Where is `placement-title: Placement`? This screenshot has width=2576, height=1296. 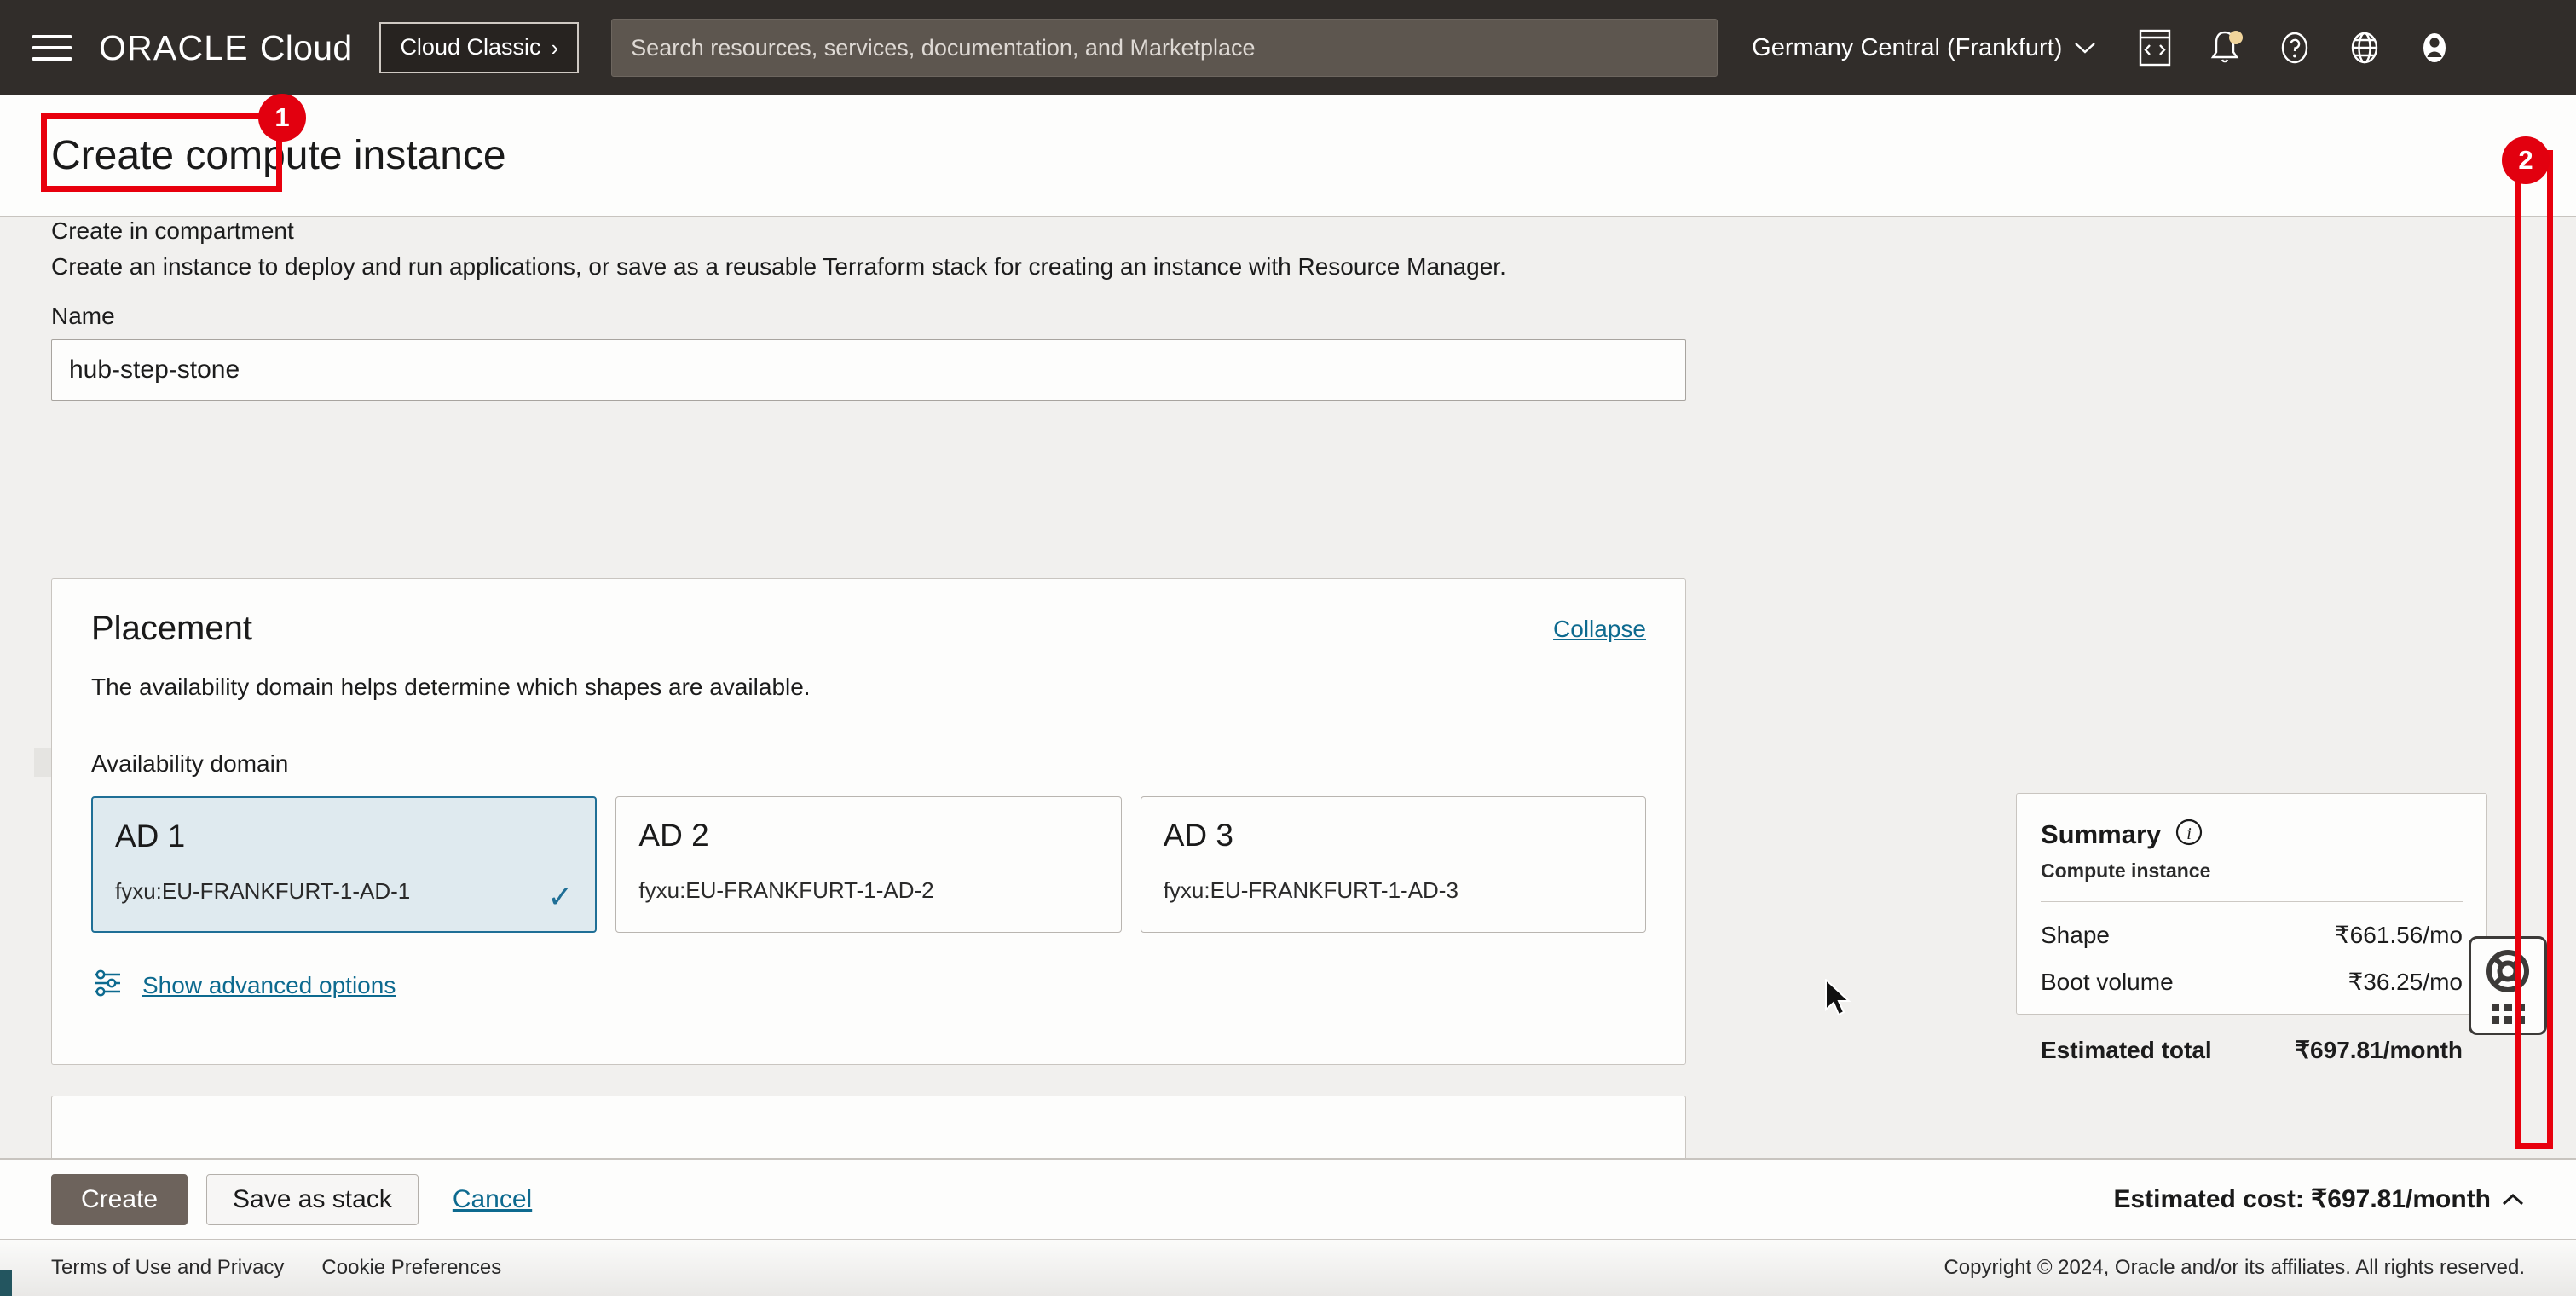
placement-title: Placement is located at coordinates (171, 628).